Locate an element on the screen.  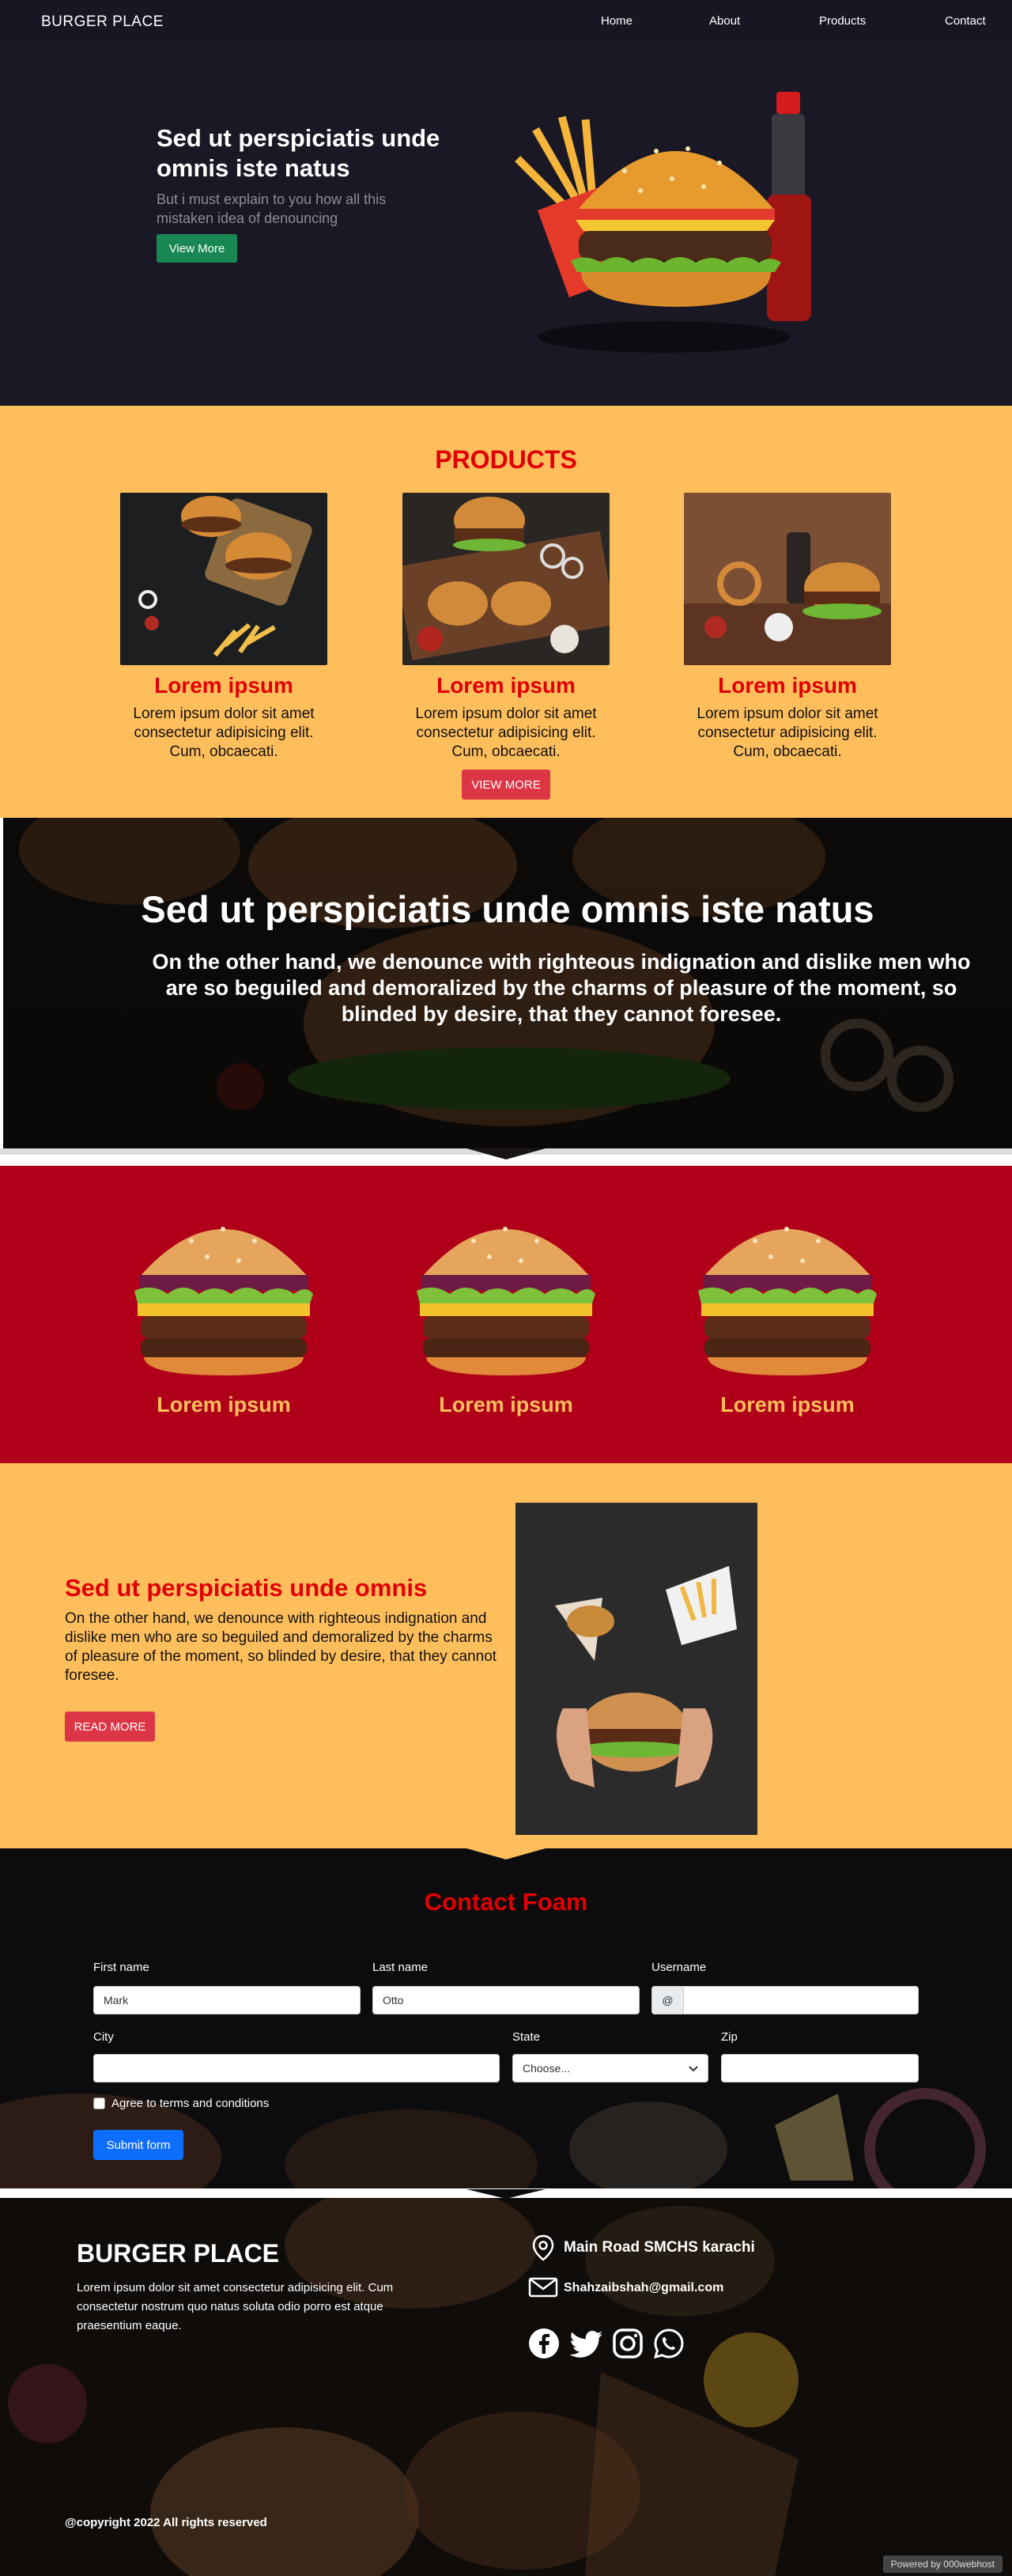
twitter-icon is located at coordinates (585, 2345).